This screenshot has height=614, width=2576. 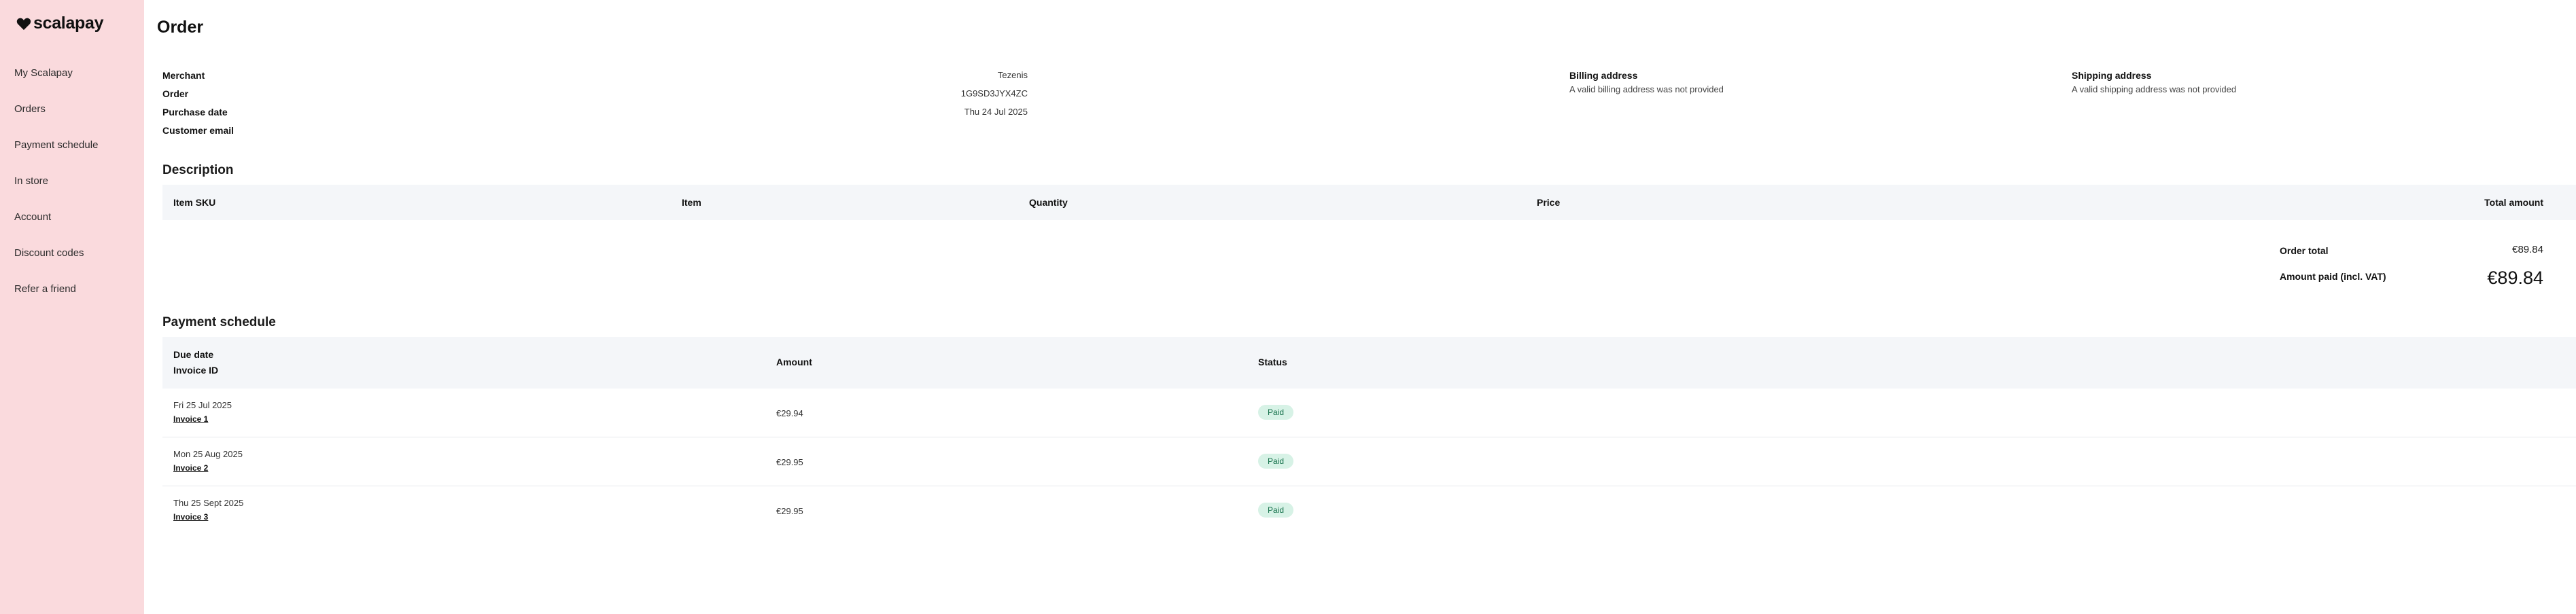 What do you see at coordinates (1369, 202) in the screenshot?
I see `description-table-header` at bounding box center [1369, 202].